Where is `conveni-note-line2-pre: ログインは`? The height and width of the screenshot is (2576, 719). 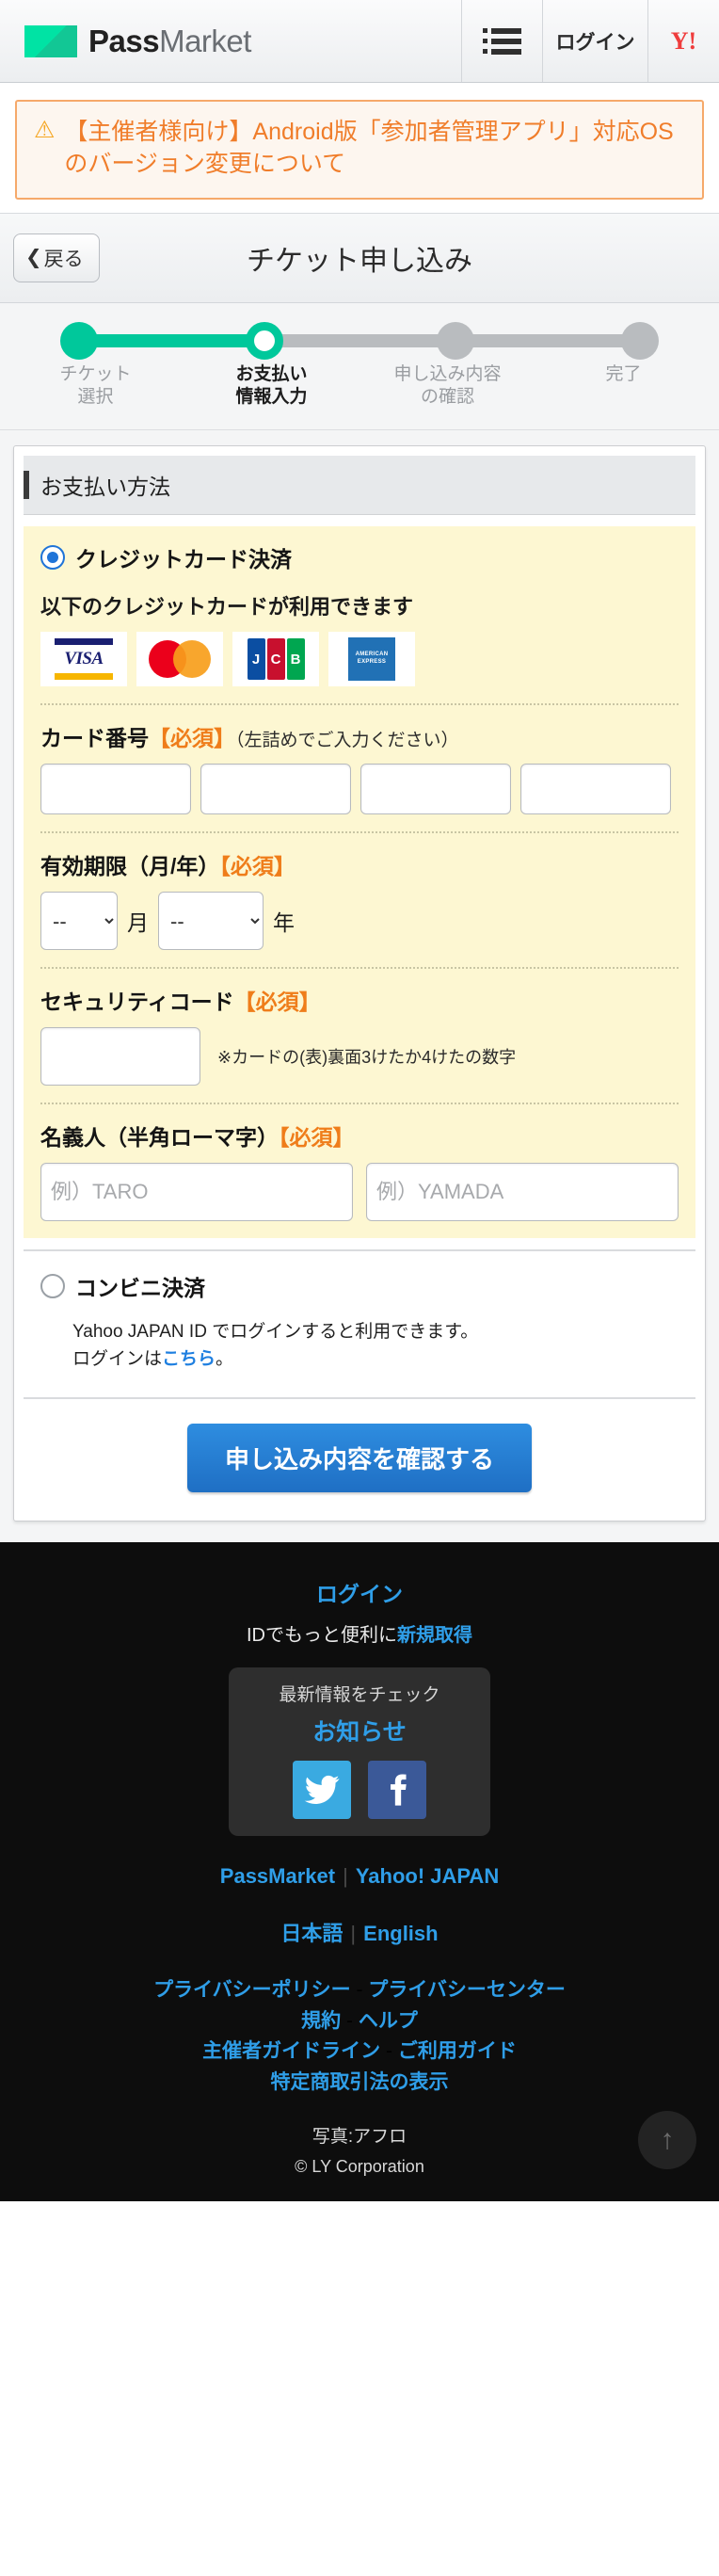 conveni-note-line2-pre: ログインは is located at coordinates (117, 1358).